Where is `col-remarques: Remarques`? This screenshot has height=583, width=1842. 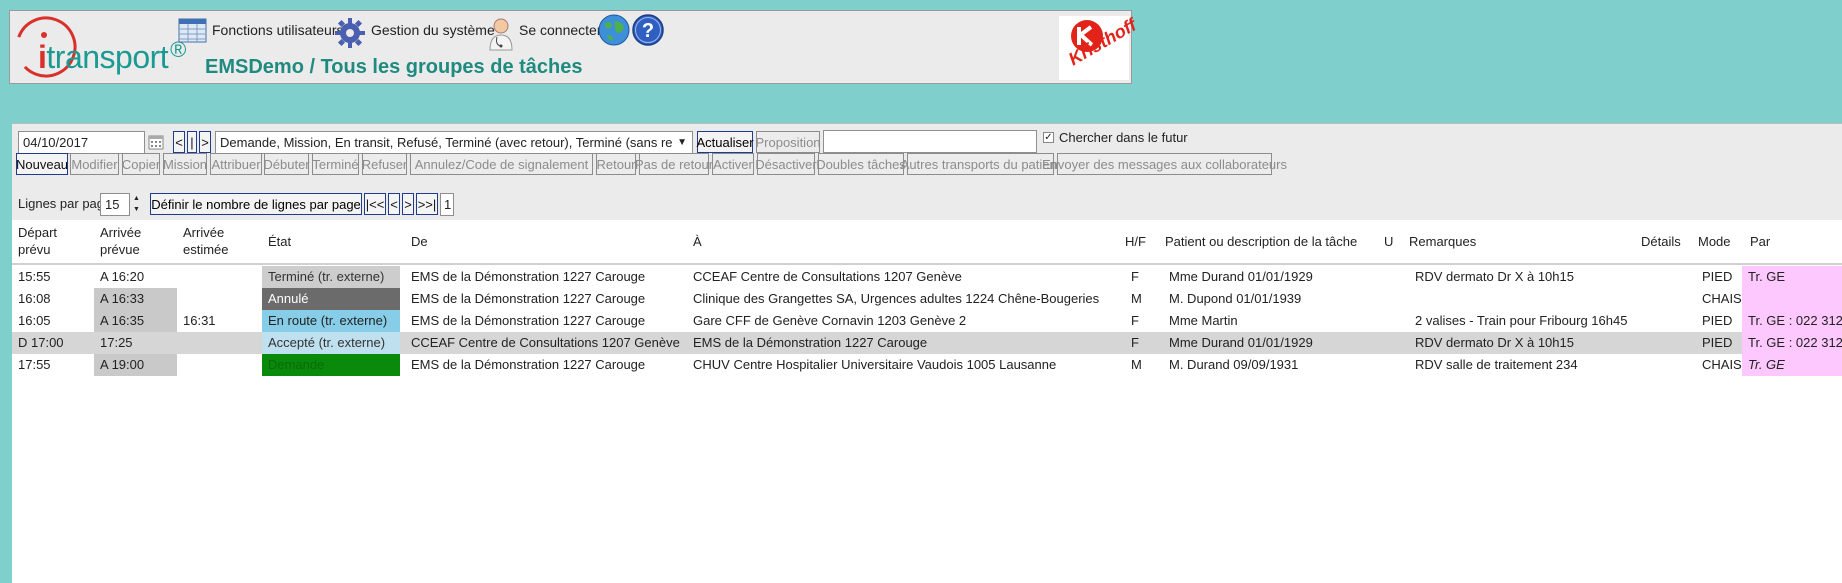 col-remarques: Remarques is located at coordinates (1442, 241).